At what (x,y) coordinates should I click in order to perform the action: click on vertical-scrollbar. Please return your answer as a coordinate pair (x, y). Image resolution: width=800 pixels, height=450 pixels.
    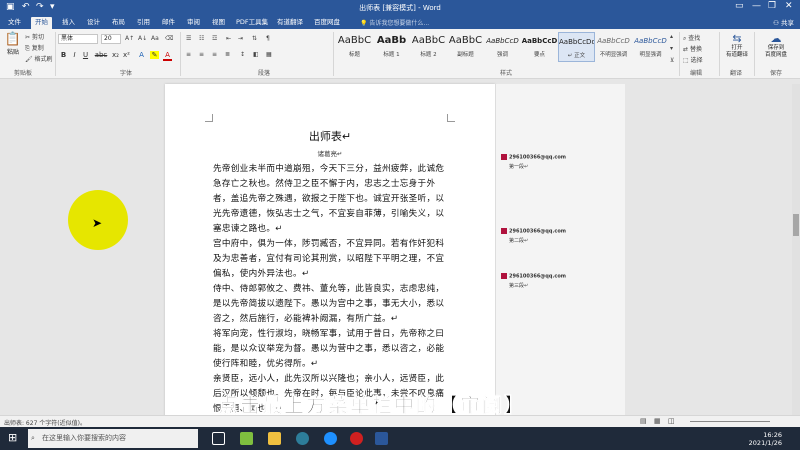
    Looking at the image, I should click on (796, 249).